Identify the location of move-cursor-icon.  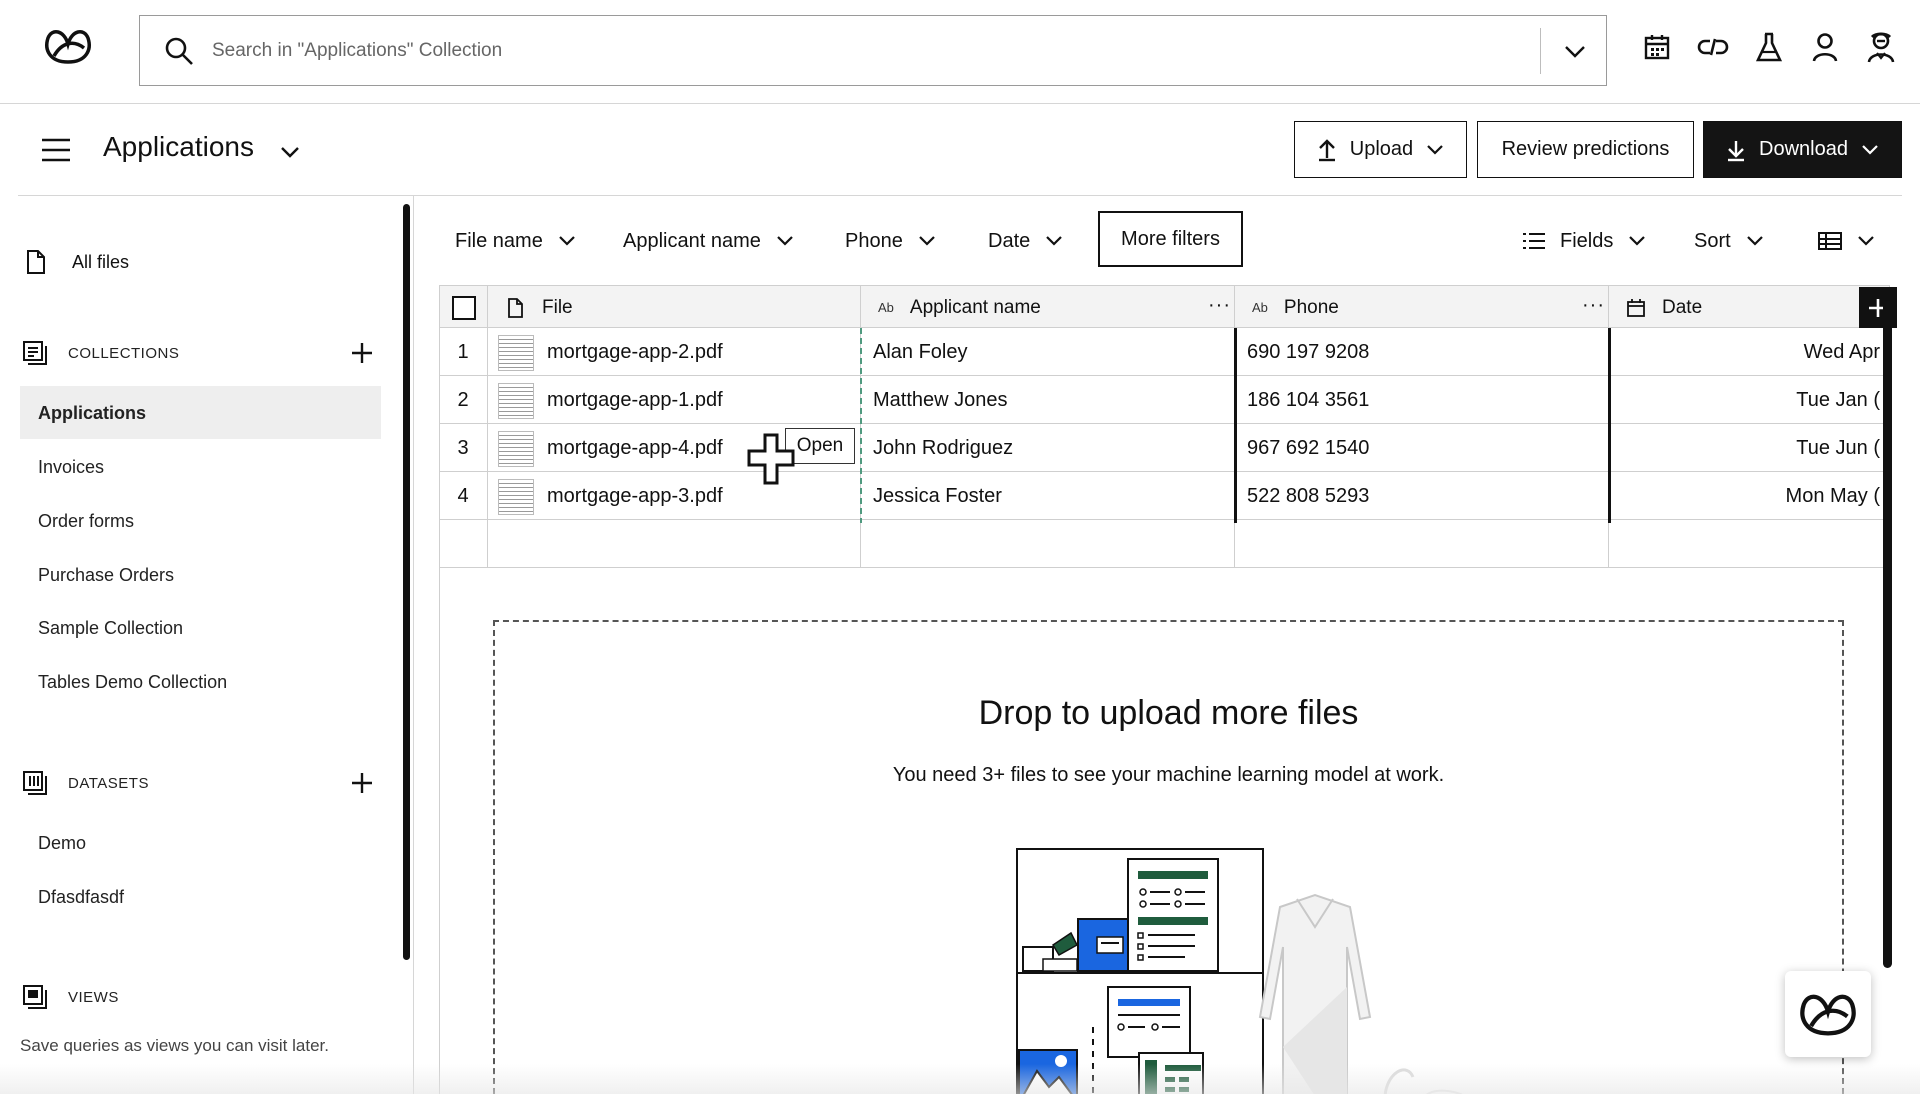
(771, 459).